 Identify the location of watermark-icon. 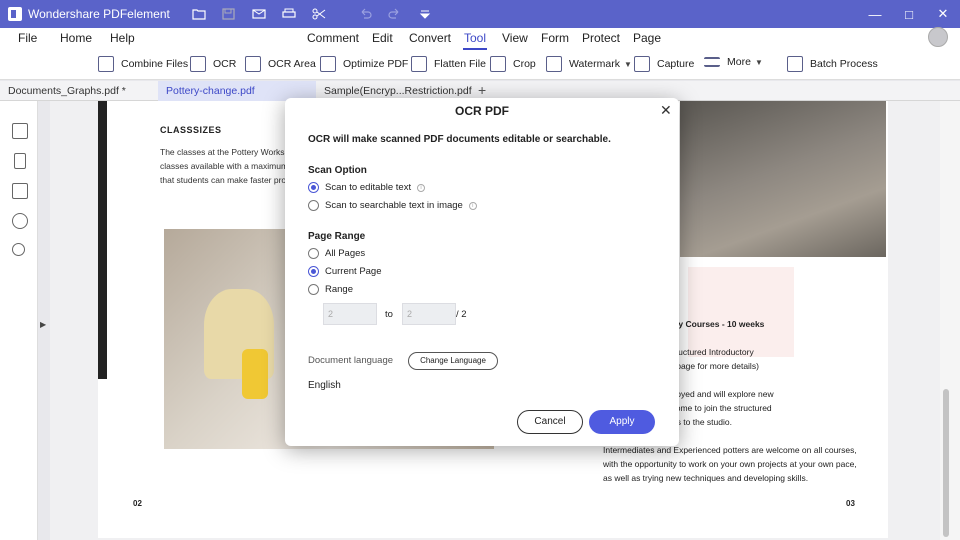
(554, 64).